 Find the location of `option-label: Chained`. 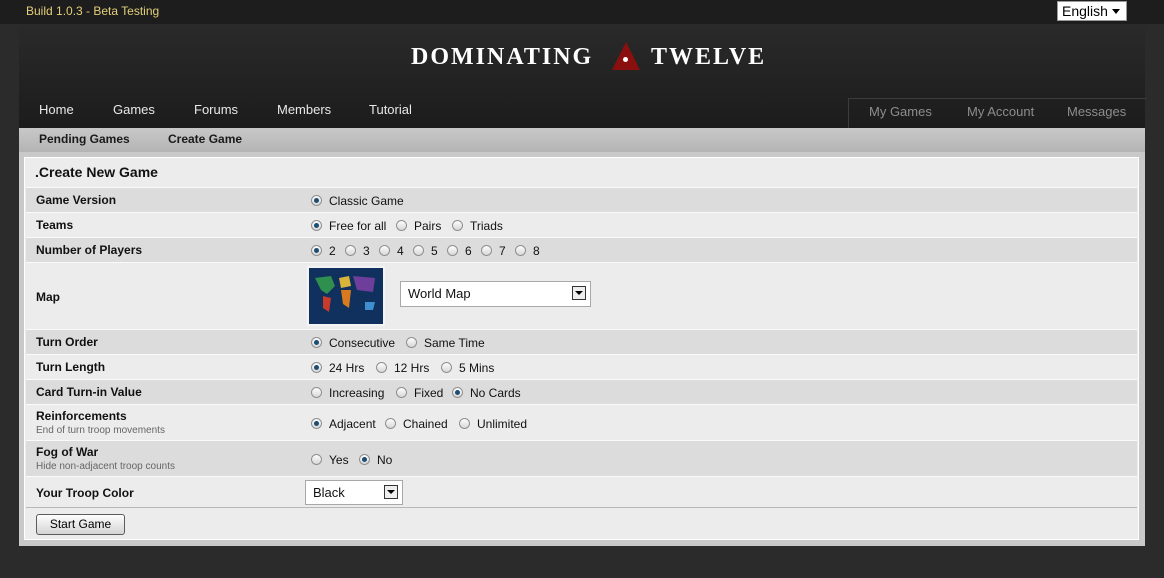

option-label: Chained is located at coordinates (425, 424).